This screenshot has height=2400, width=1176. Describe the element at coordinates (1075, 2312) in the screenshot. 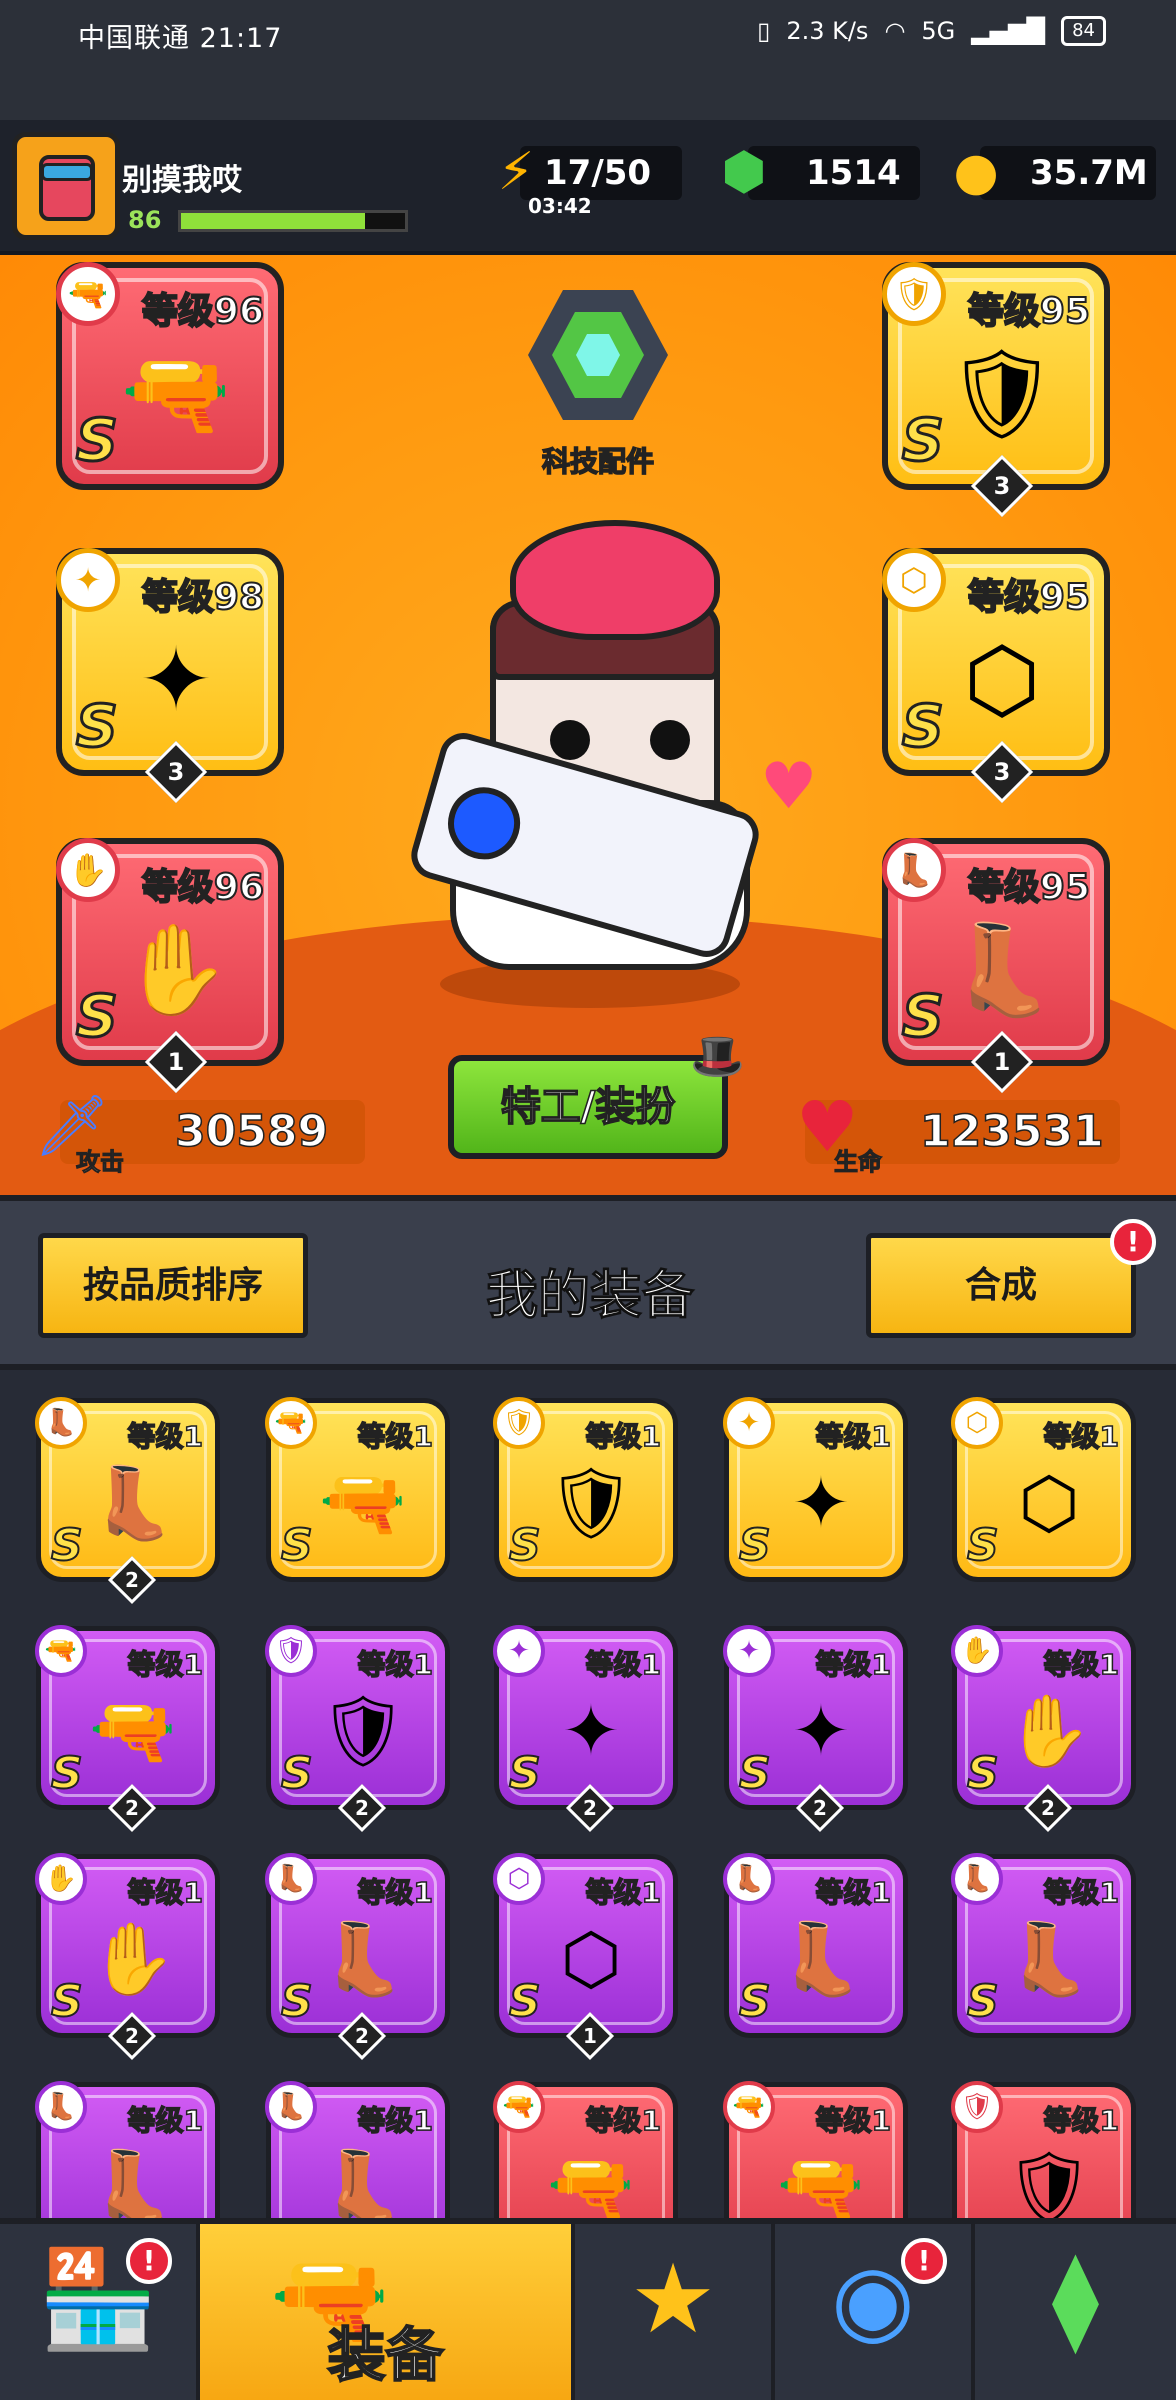

I see `nav-research: ⧫` at that location.